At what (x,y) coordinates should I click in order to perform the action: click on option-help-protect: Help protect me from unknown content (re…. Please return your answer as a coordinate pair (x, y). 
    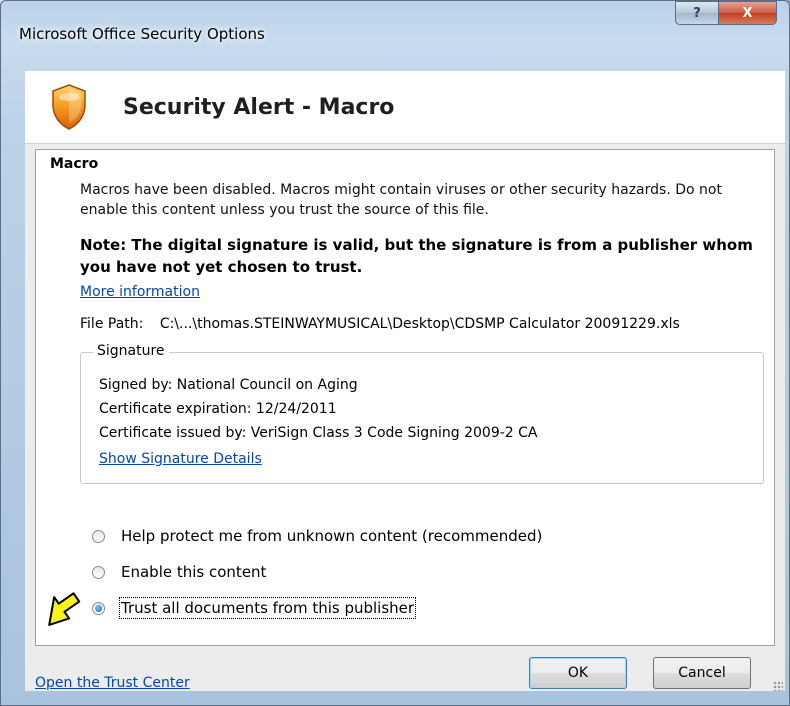
    Looking at the image, I should click on (317, 536).